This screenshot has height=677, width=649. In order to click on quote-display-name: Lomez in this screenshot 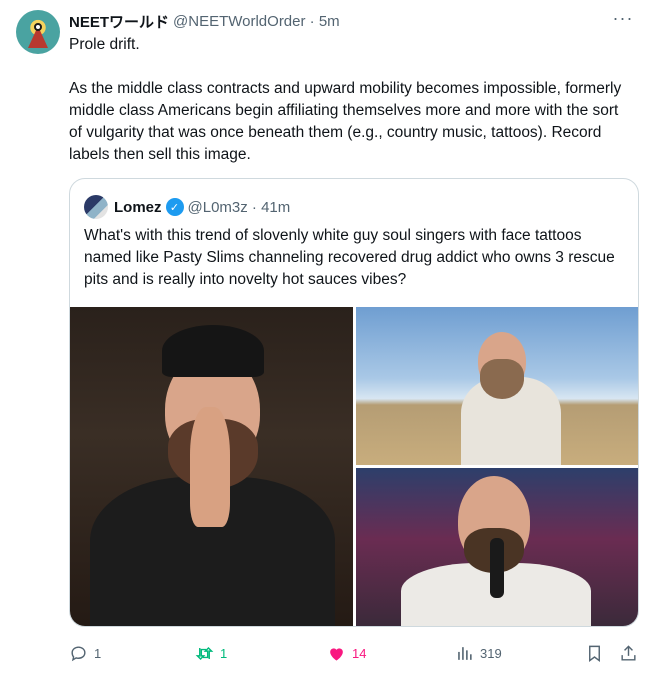, I will do `click(138, 207)`.